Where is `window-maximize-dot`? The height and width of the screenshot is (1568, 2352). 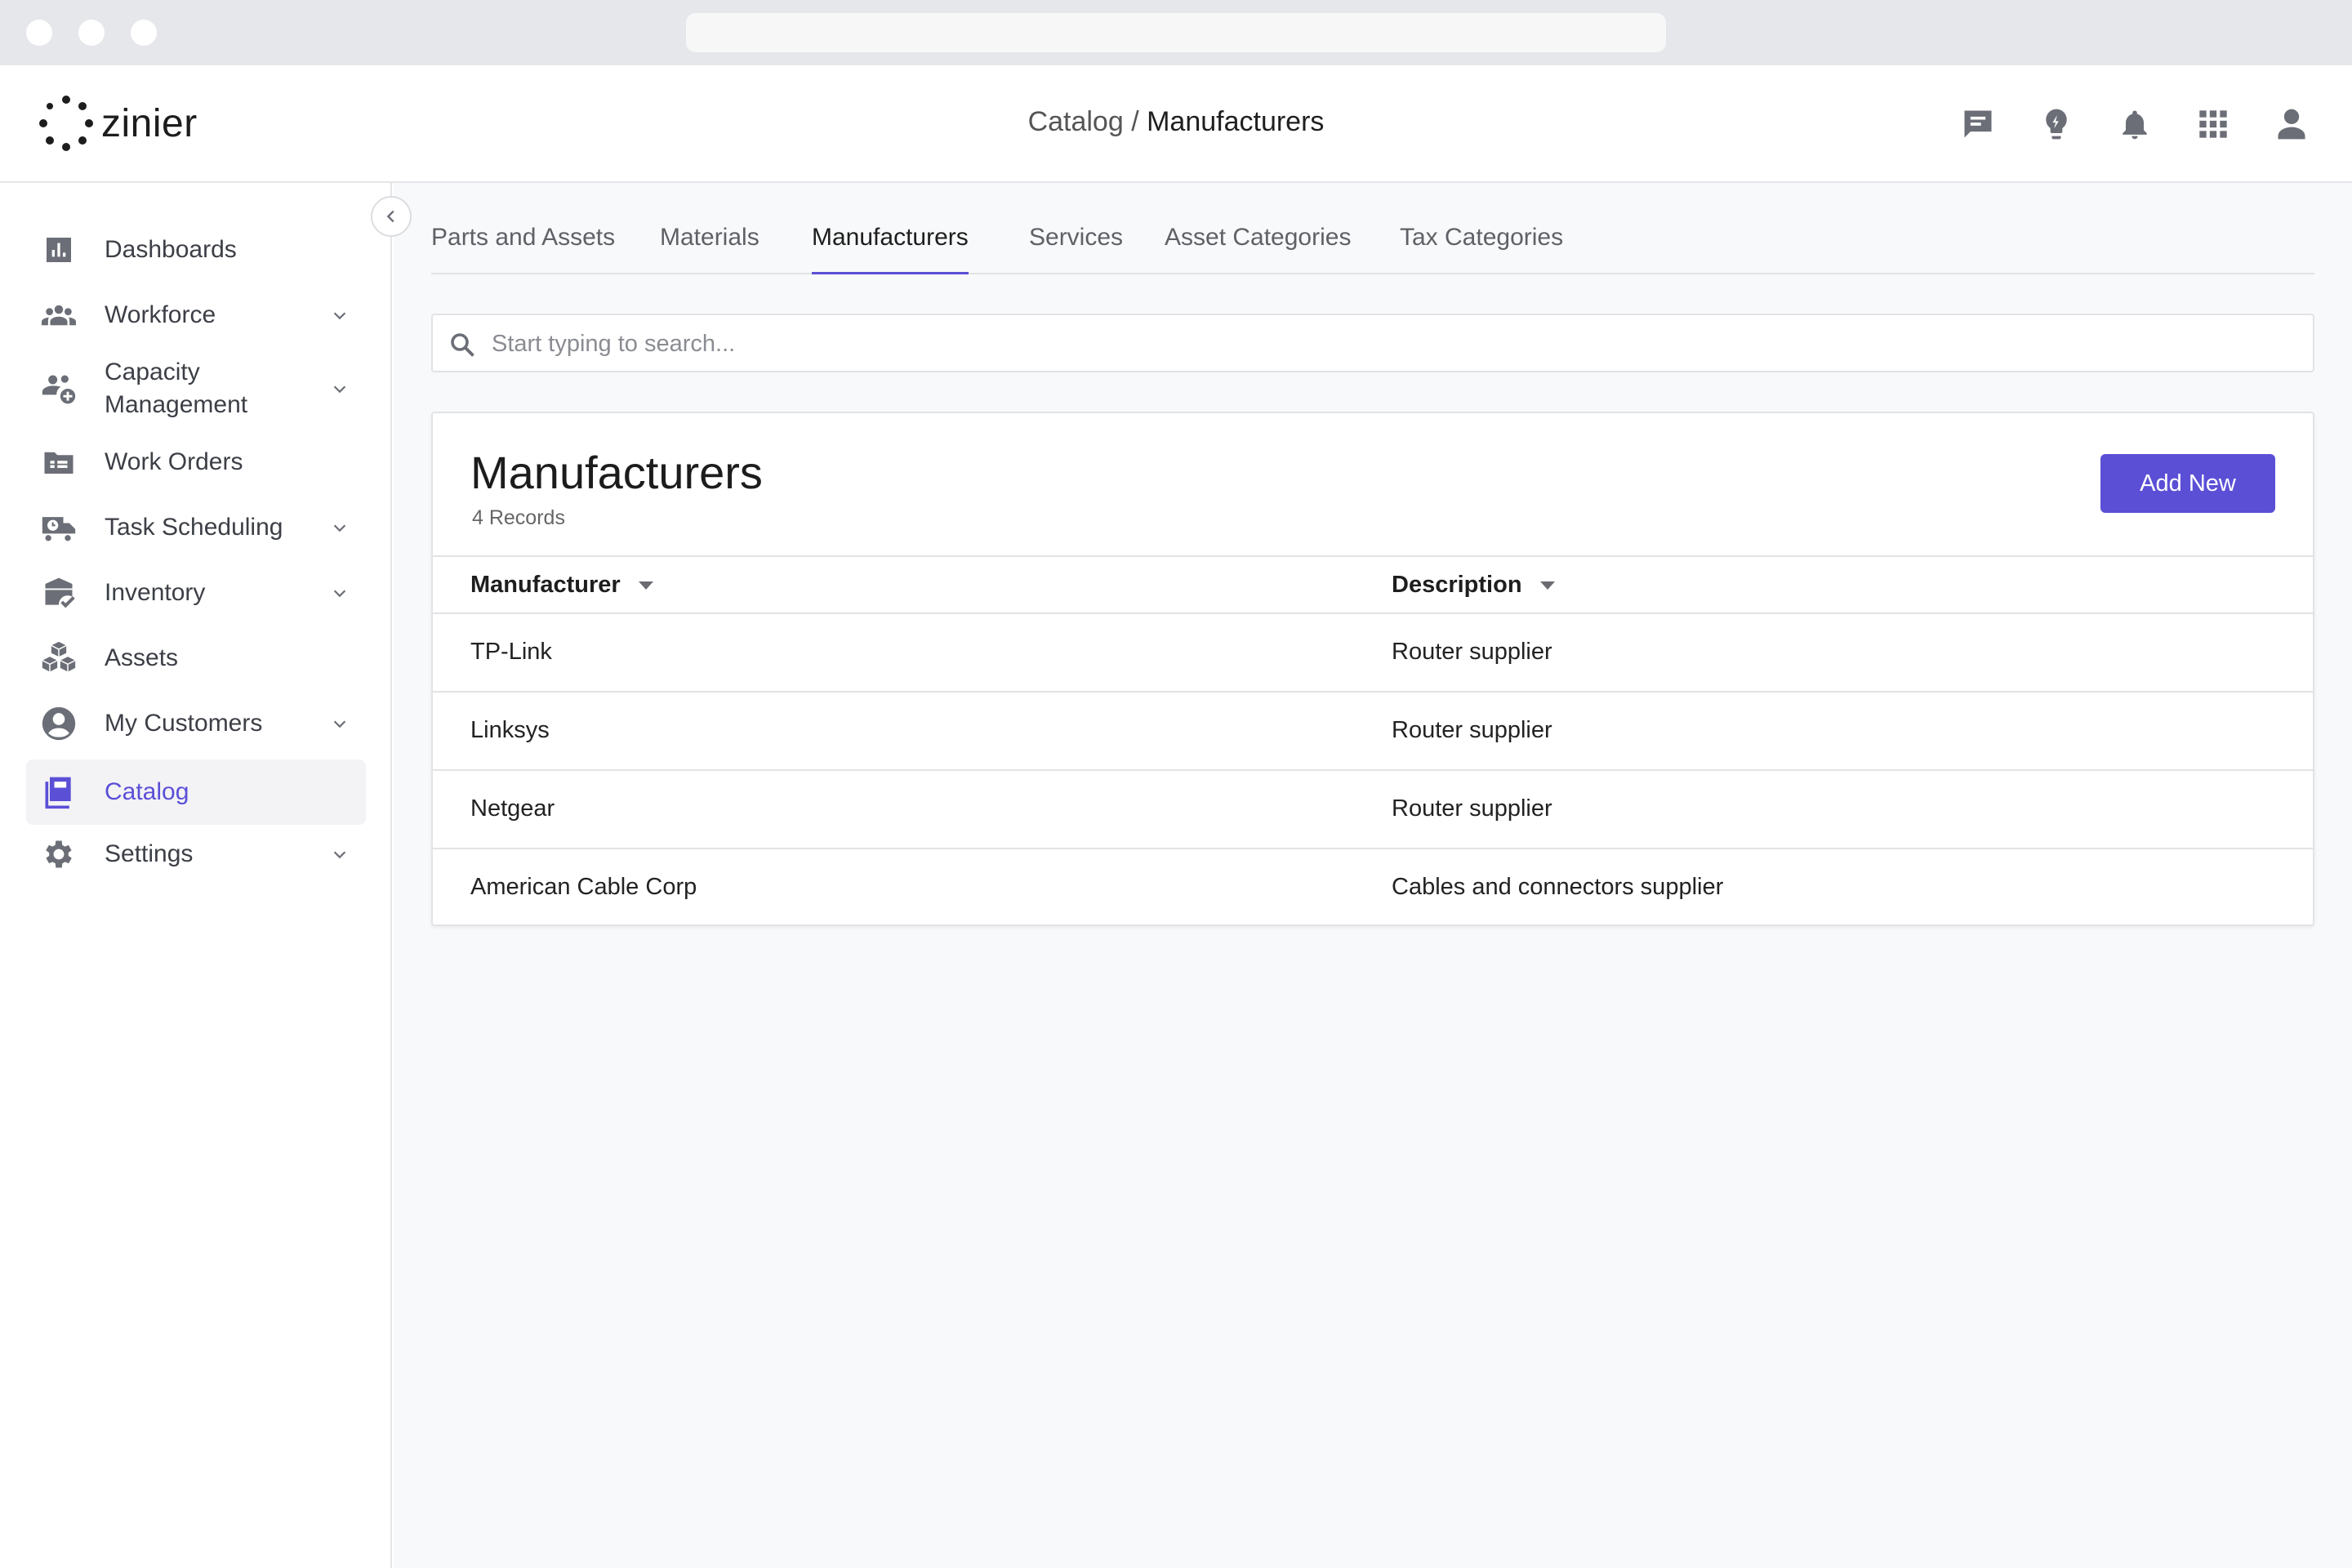 window-maximize-dot is located at coordinates (144, 33).